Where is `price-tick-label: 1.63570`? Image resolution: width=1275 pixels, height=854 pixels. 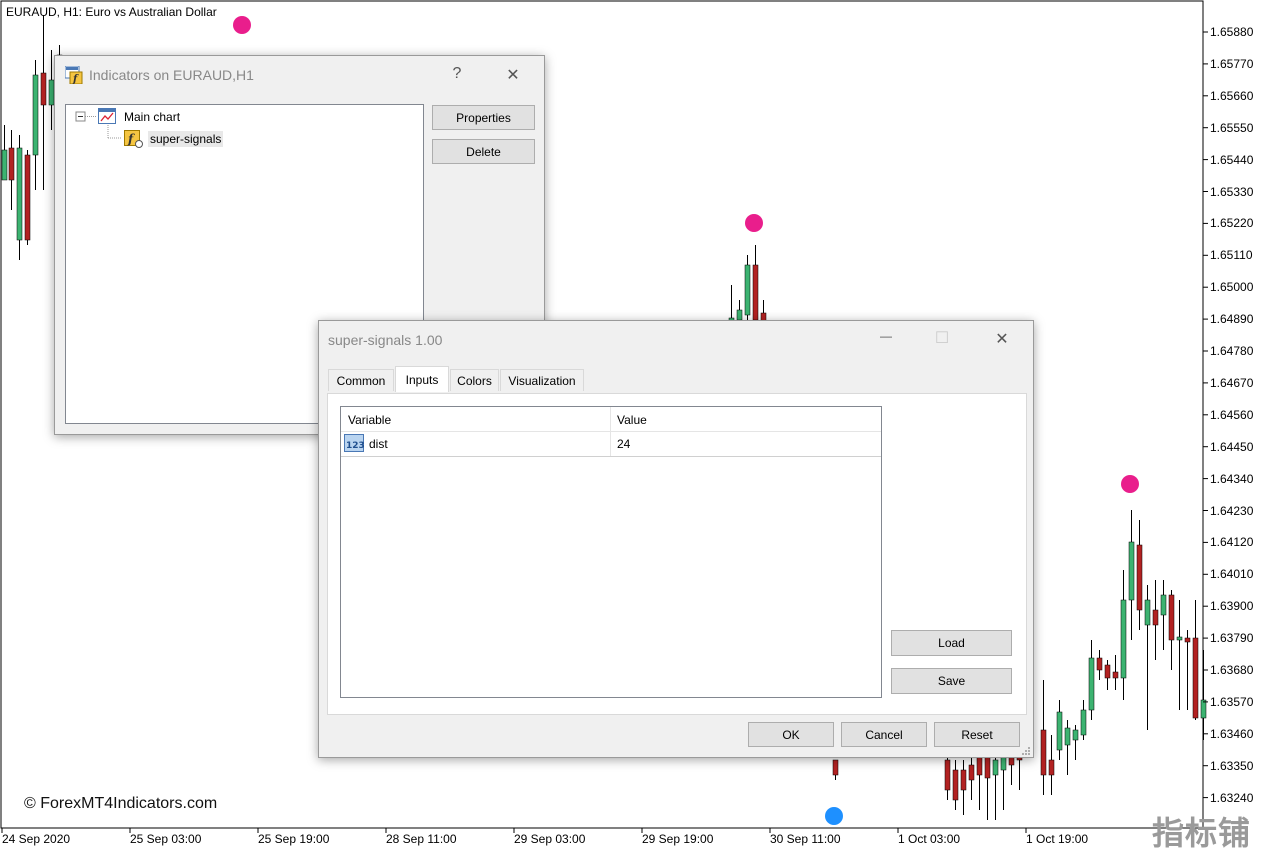 price-tick-label: 1.63570 is located at coordinates (1232, 701).